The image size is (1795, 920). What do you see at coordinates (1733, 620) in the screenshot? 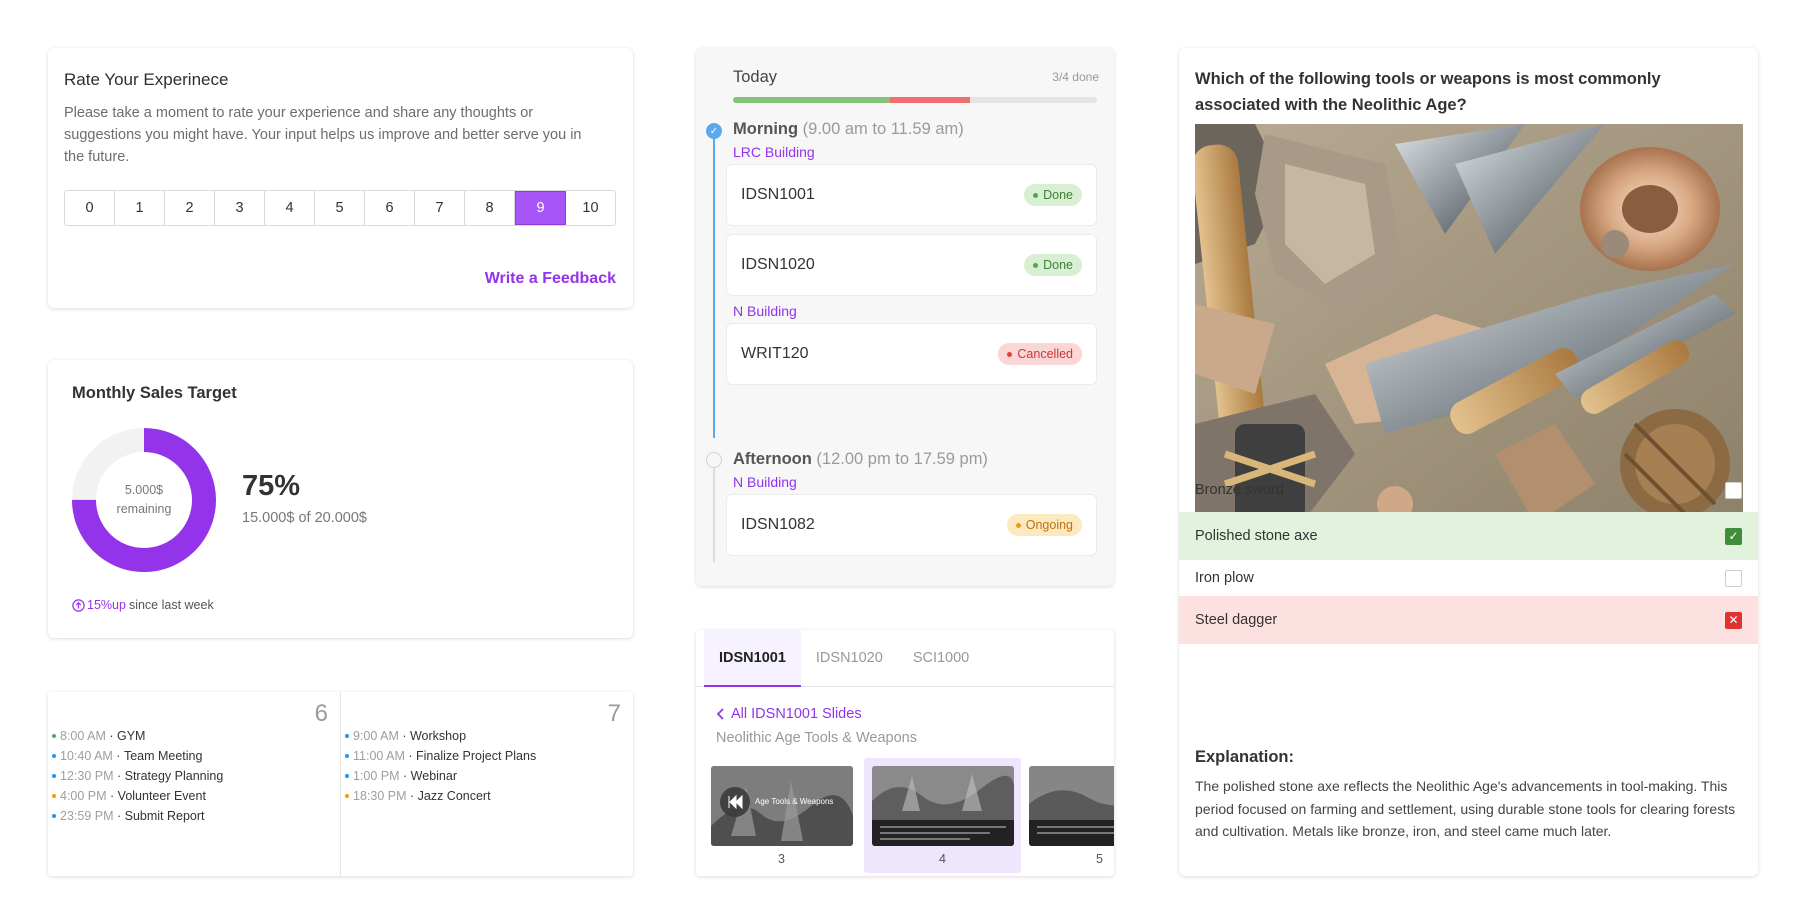
I see `x-icon: ✕` at bounding box center [1733, 620].